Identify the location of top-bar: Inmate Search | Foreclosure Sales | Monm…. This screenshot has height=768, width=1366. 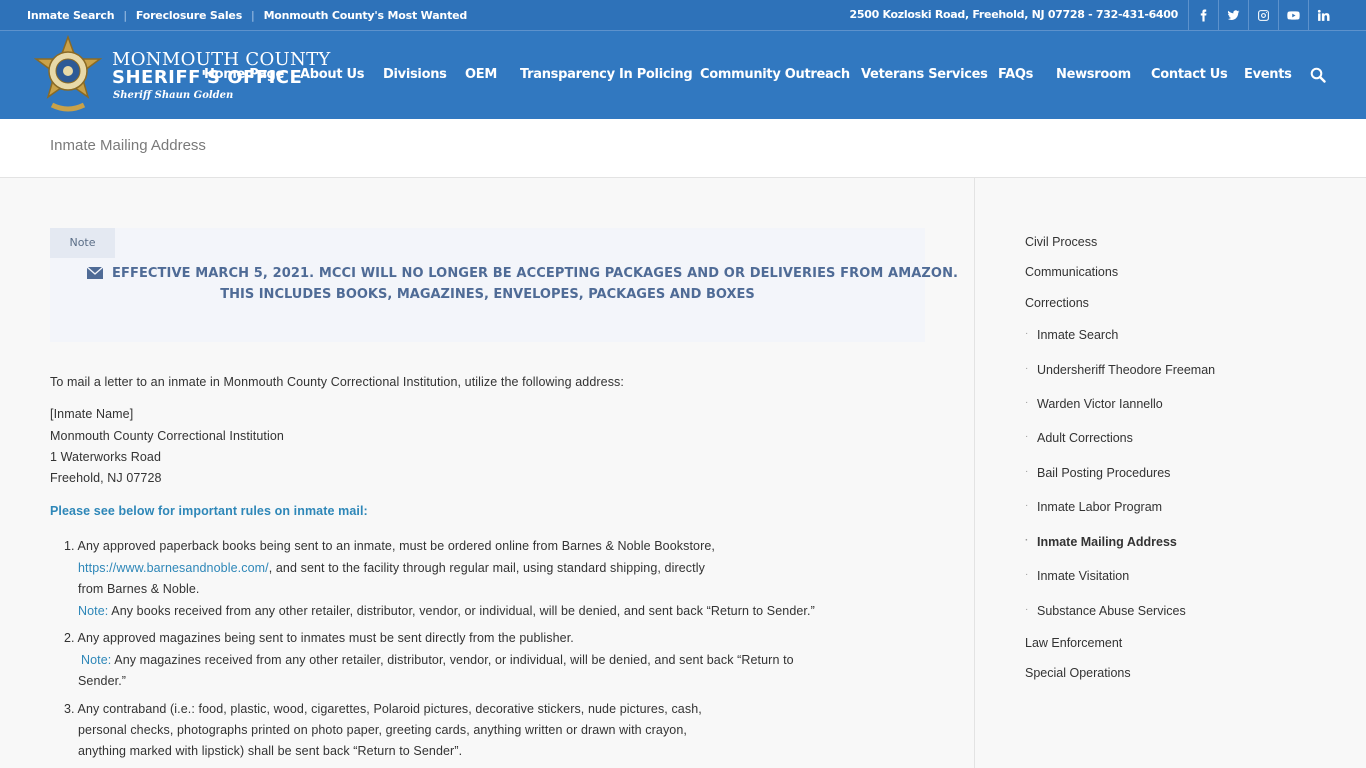
(683, 15).